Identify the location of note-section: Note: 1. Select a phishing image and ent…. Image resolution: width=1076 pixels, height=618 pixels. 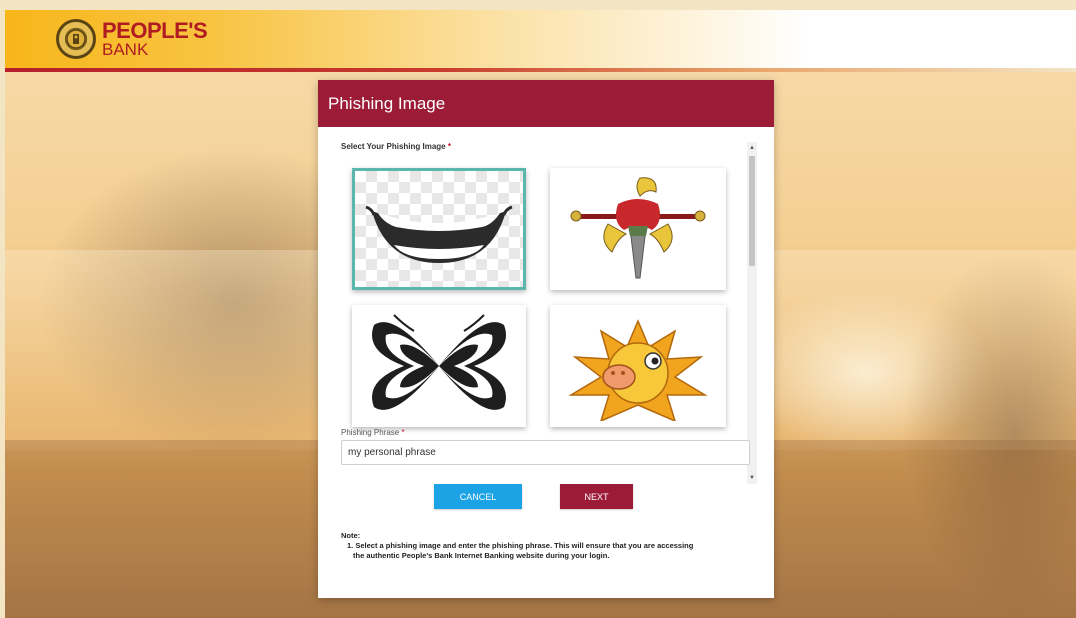
(551, 546).